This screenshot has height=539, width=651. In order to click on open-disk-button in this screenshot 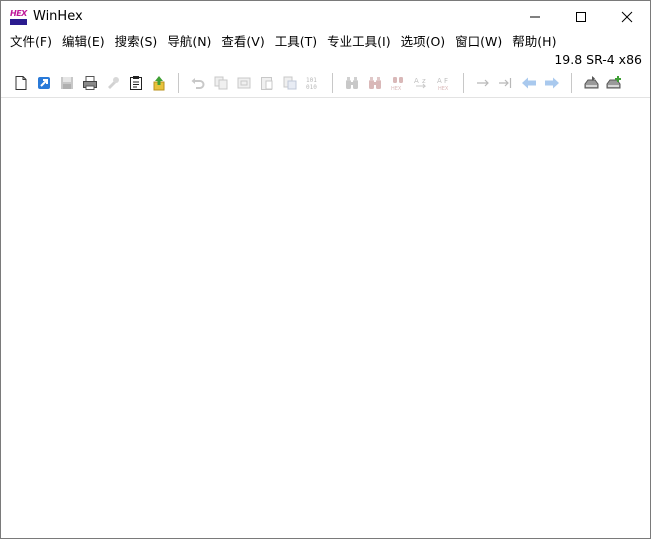, I will do `click(591, 83)`.